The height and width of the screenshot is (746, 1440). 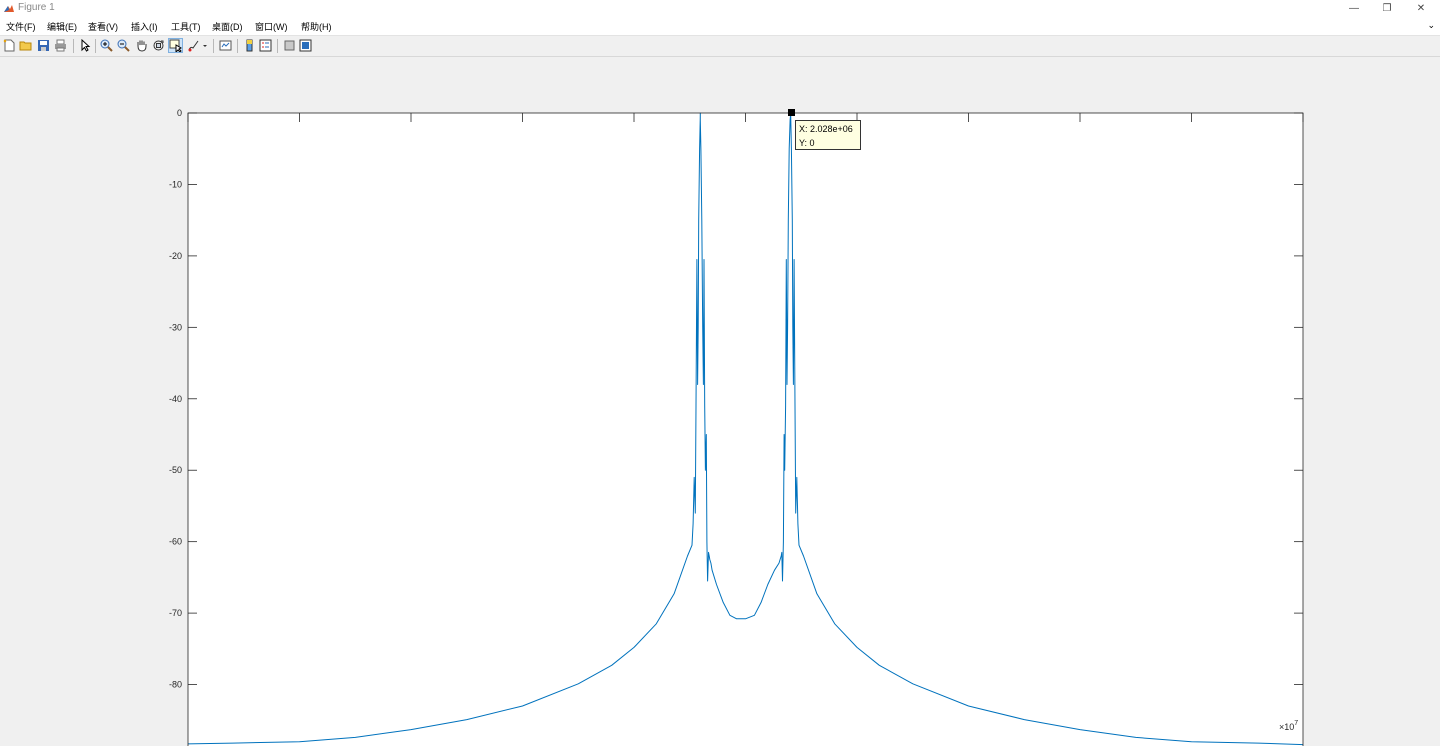 I want to click on brush-dropdown-icon, so click(x=205, y=45).